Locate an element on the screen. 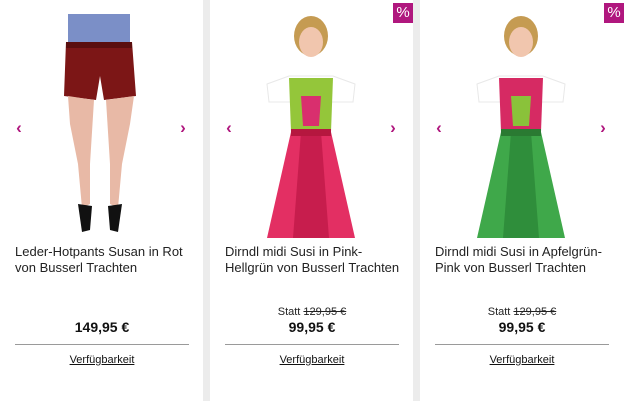 The width and height of the screenshot is (628, 401). dirndl-green-pink-model-image is located at coordinates (522, 126).